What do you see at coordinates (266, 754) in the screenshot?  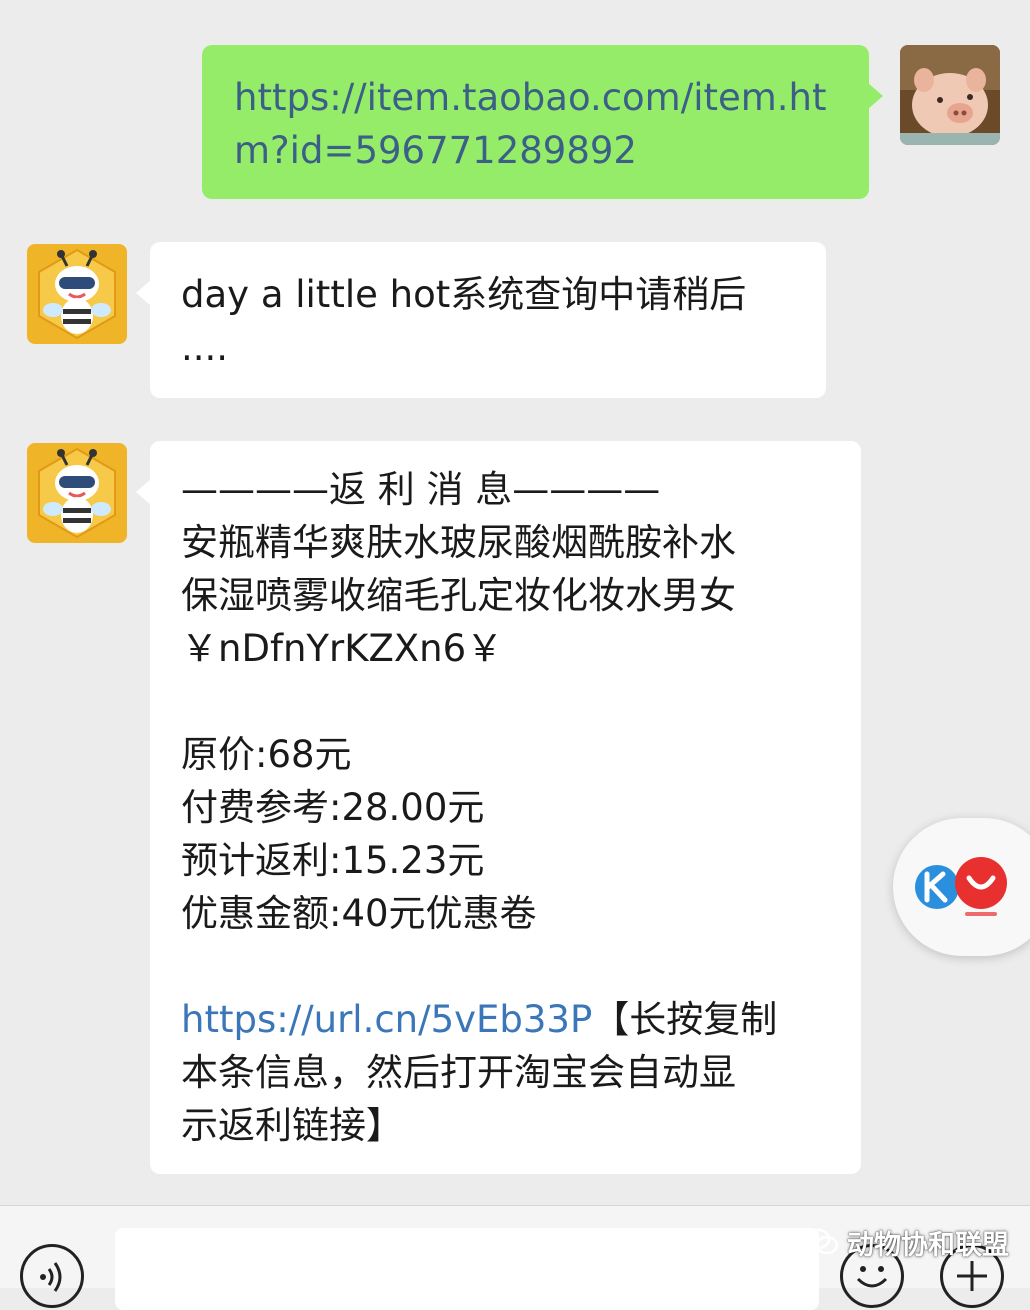 I see `original-price: 原价:68元` at bounding box center [266, 754].